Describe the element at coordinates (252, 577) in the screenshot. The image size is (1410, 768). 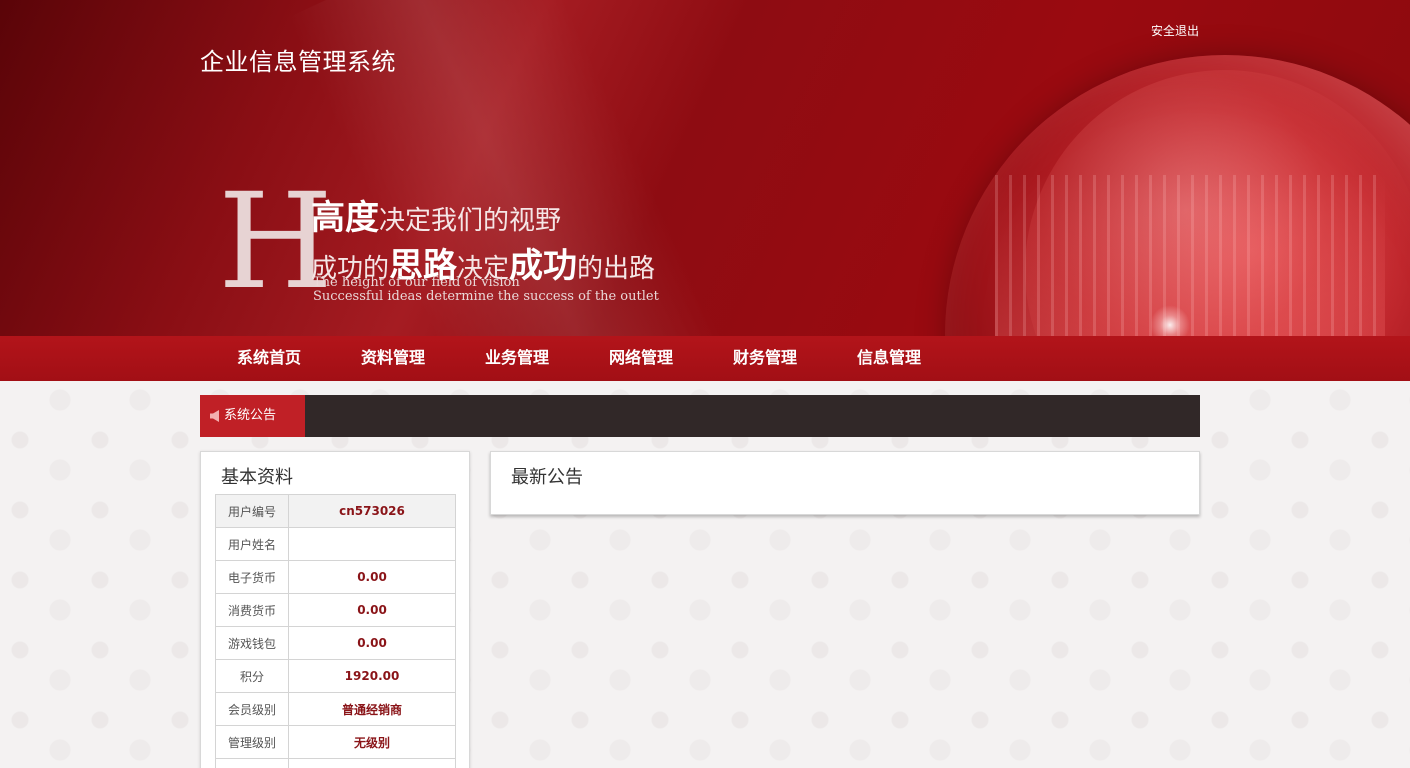
I see `row-key: 电子货币` at that location.